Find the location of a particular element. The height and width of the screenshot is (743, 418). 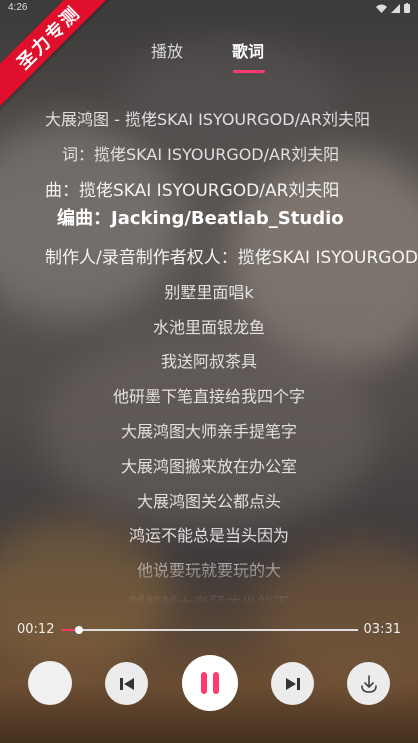

seek-handle is located at coordinates (78, 630).